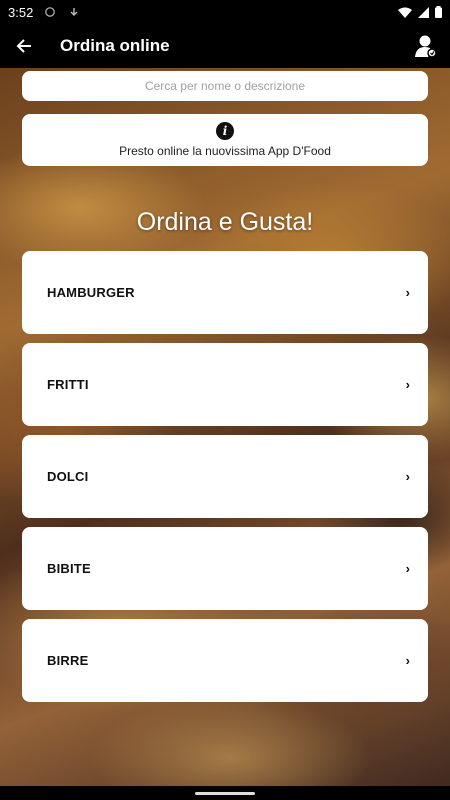  I want to click on home-gesture-handle, so click(225, 793).